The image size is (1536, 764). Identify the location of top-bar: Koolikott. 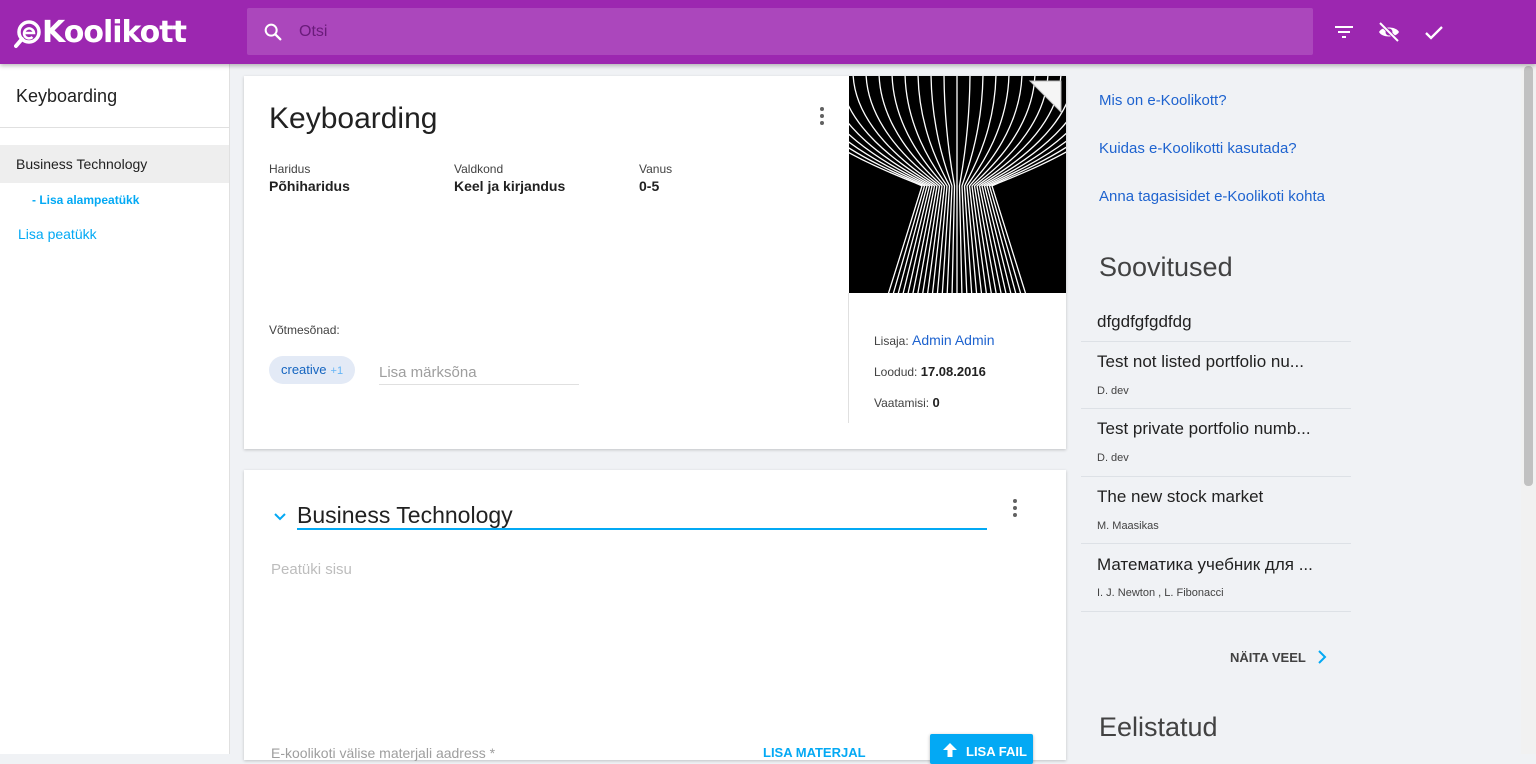
(768, 32).